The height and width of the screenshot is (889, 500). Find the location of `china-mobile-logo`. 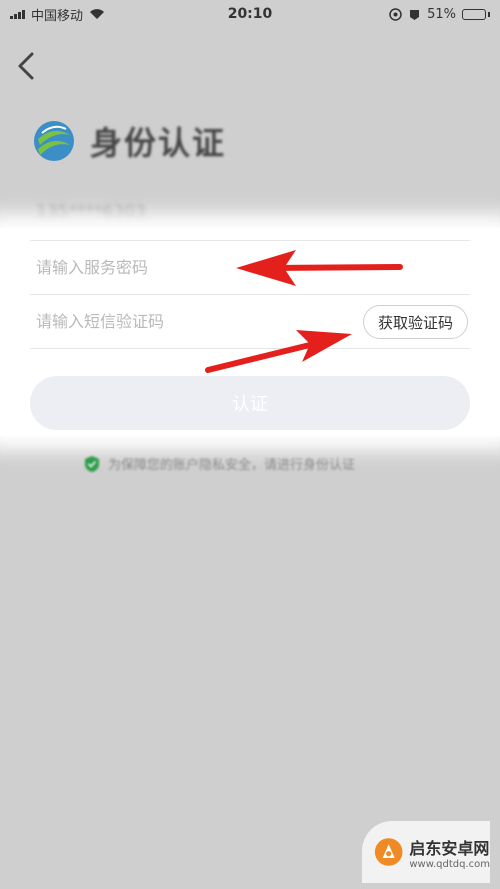

china-mobile-logo is located at coordinates (54, 141).